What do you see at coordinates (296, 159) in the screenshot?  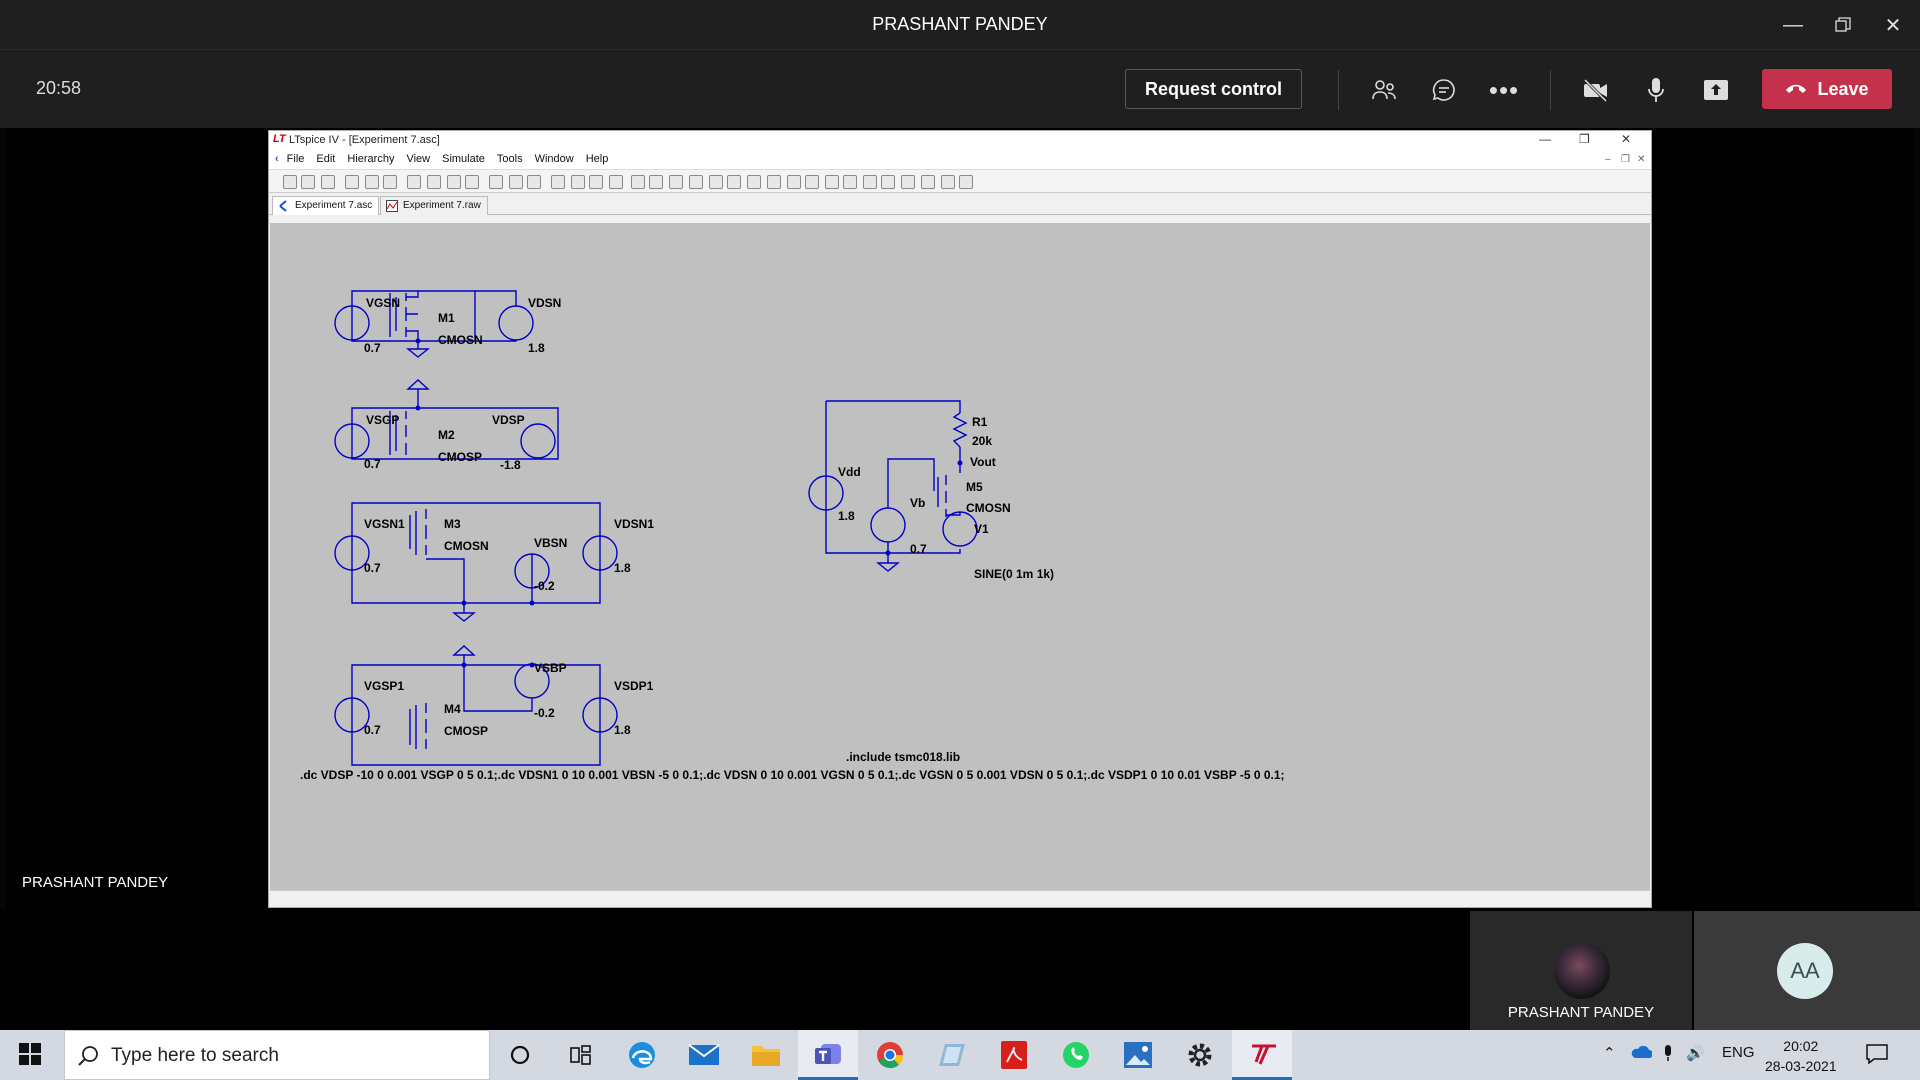 I see `menu-file: File` at bounding box center [296, 159].